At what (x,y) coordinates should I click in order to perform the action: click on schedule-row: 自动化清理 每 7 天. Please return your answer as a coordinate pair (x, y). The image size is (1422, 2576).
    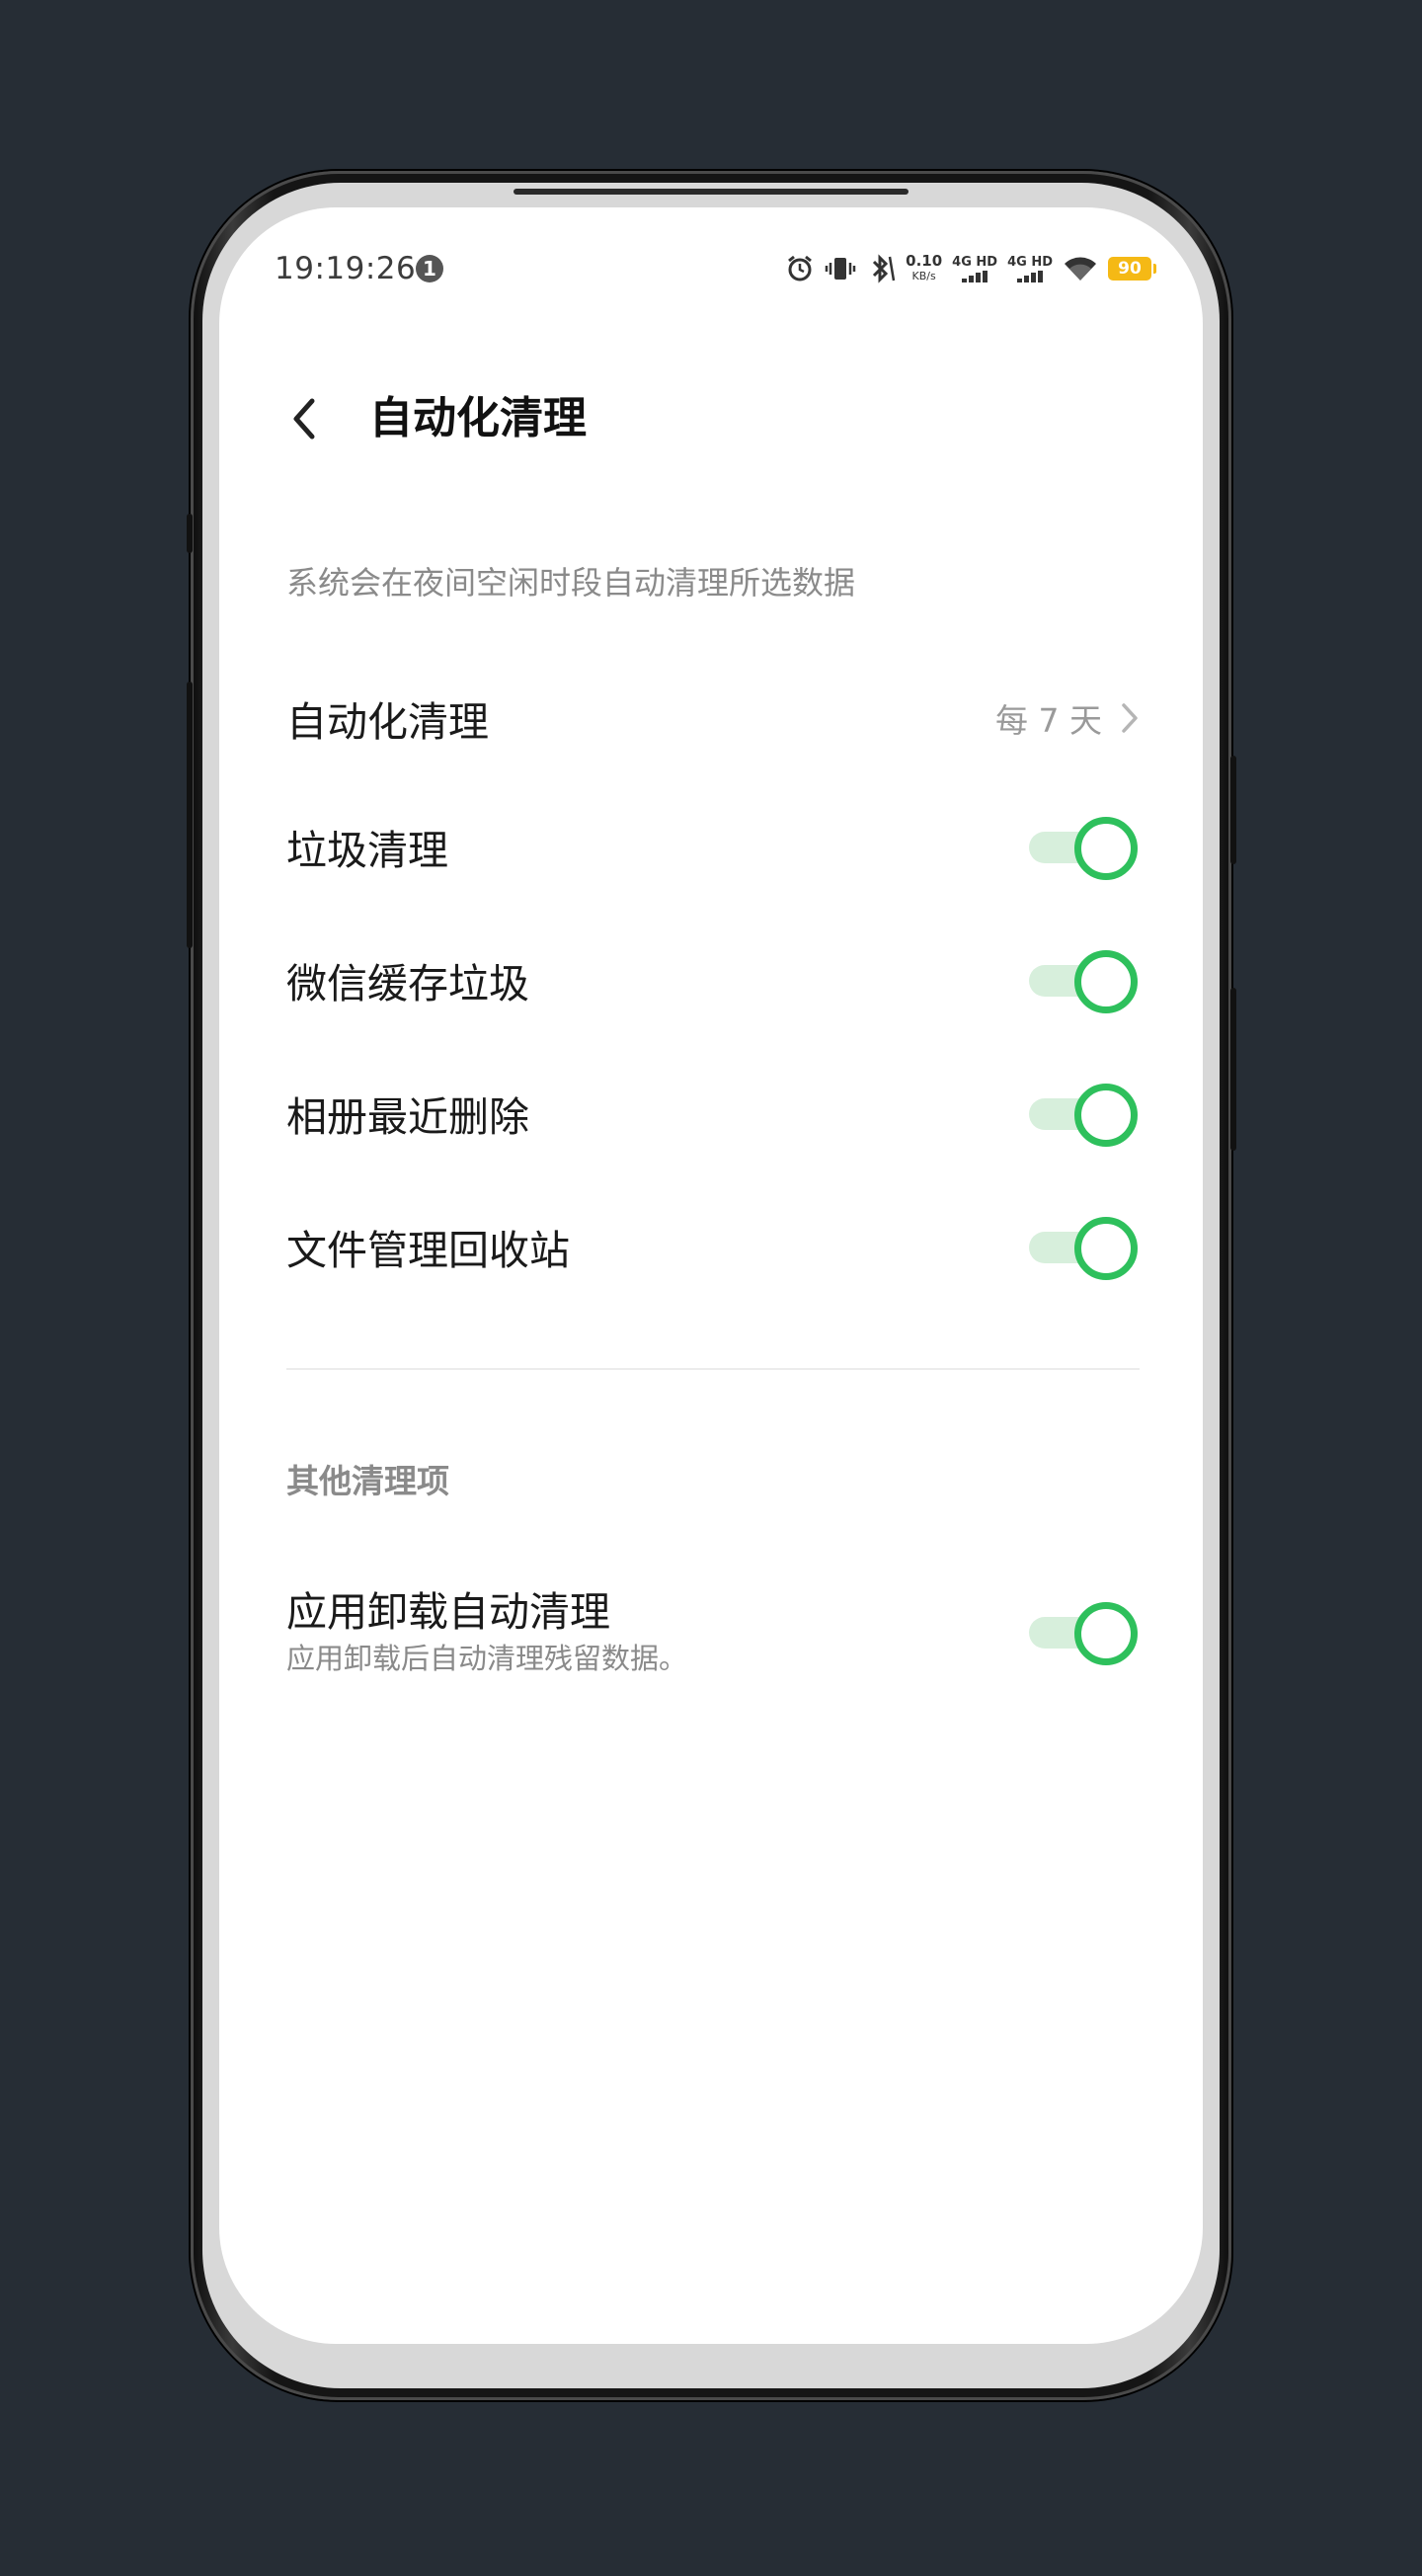
    Looking at the image, I should click on (713, 718).